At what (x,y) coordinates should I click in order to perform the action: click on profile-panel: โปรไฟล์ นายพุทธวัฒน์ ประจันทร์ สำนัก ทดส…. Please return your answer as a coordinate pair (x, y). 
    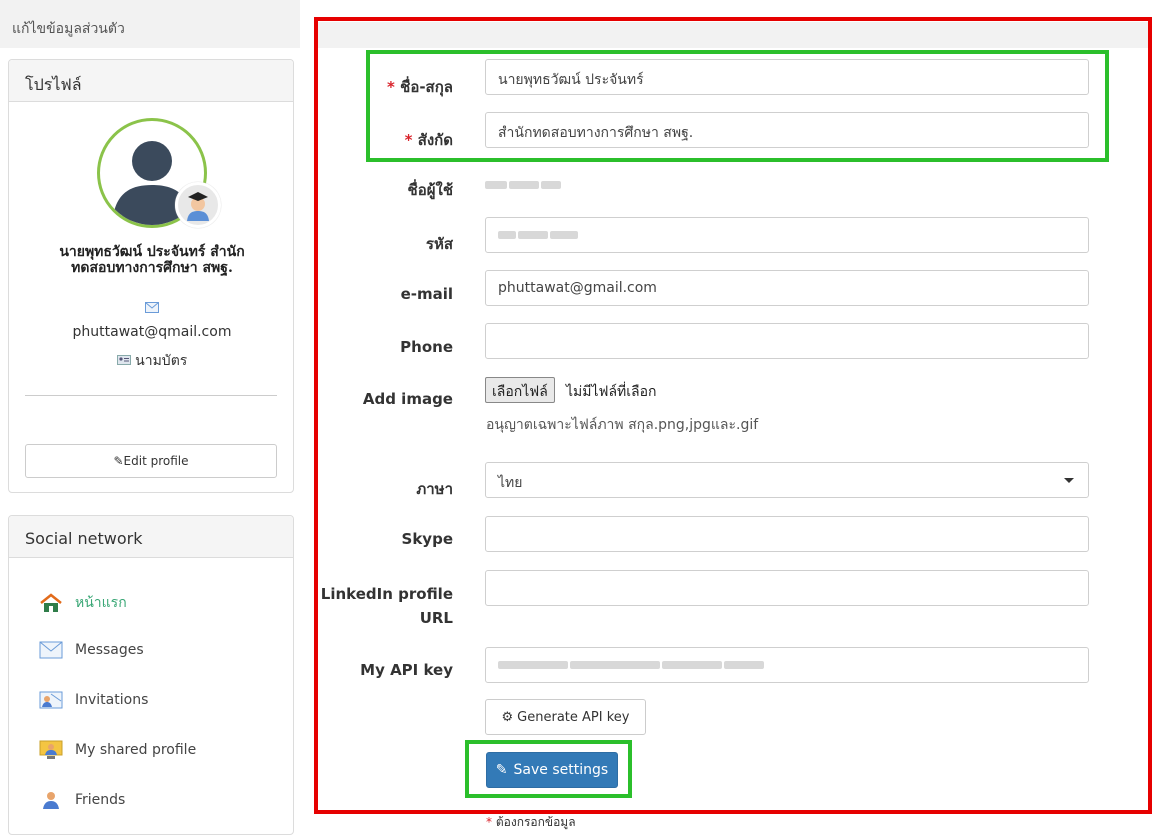
    Looking at the image, I should click on (151, 276).